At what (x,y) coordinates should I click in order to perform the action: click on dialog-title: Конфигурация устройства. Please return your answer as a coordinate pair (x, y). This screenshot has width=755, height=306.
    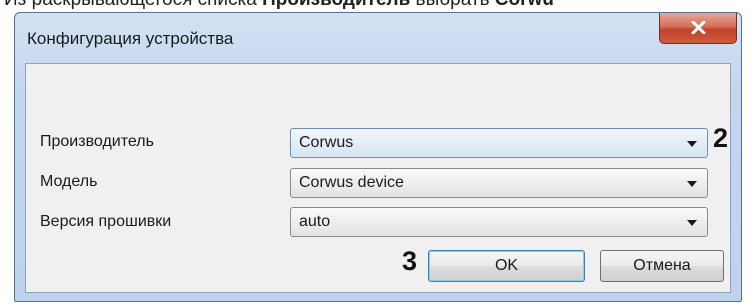
    Looking at the image, I should click on (130, 38).